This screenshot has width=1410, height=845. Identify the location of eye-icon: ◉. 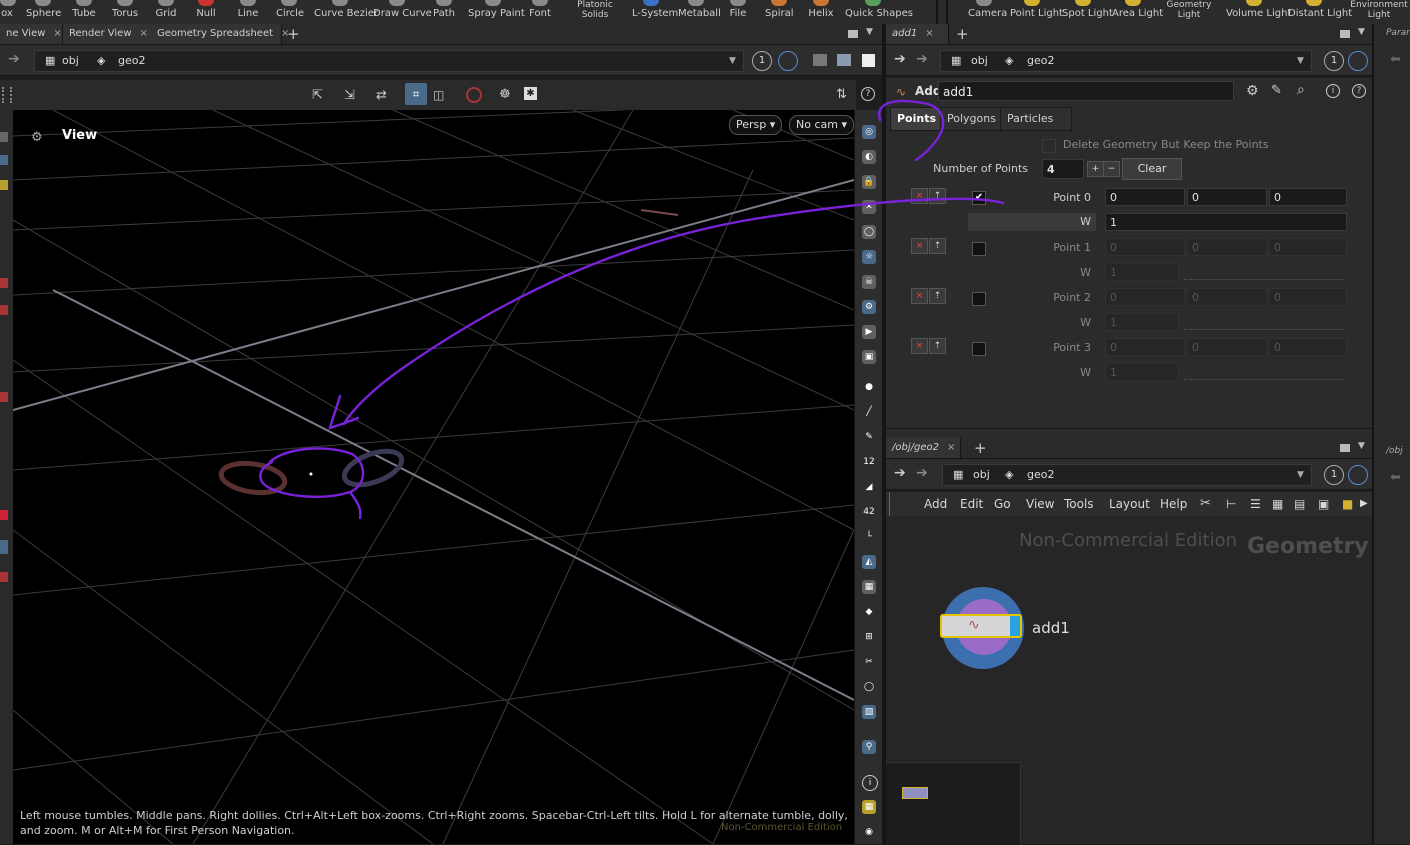
(869, 832).